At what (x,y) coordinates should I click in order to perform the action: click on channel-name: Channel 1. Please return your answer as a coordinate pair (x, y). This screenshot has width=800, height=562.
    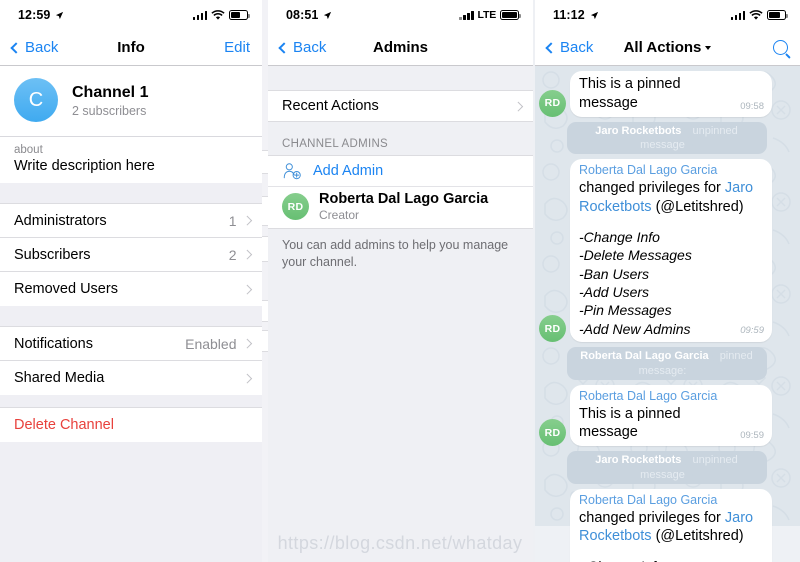
    Looking at the image, I should click on (110, 92).